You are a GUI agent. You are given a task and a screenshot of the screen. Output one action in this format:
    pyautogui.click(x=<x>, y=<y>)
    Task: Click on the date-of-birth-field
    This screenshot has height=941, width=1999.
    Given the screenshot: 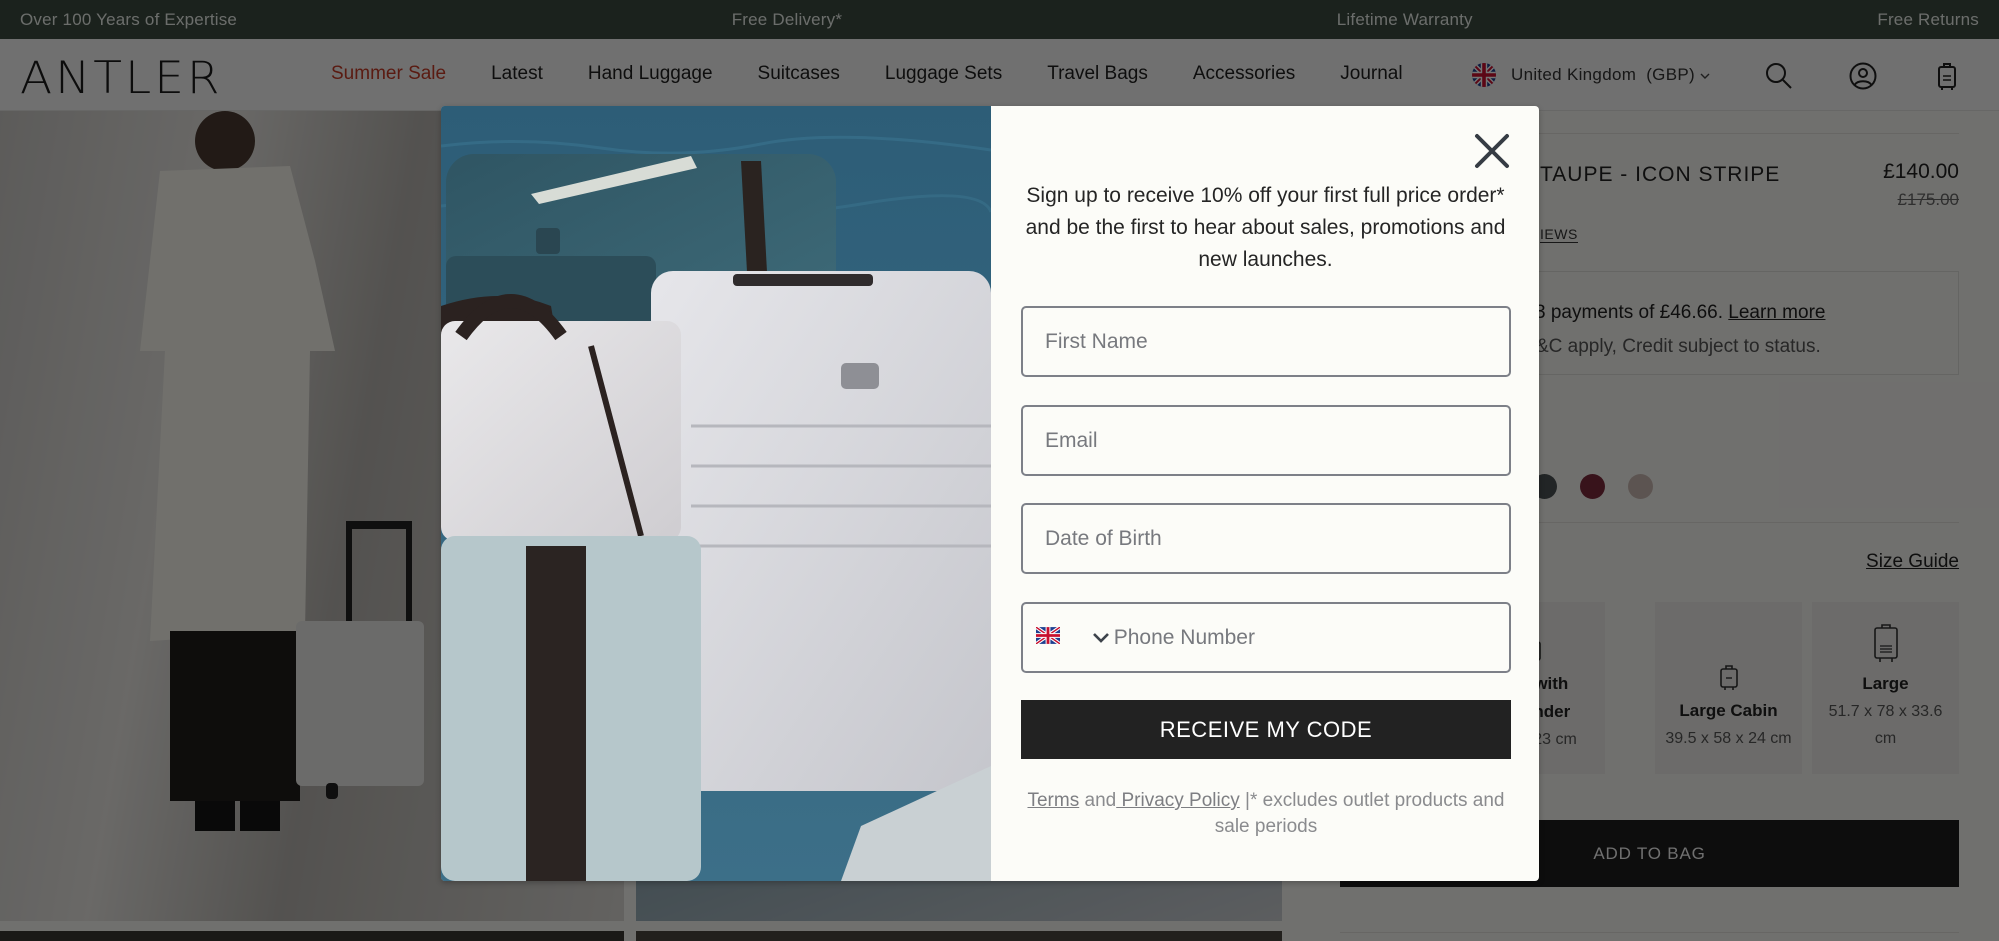 What is the action you would take?
    pyautogui.click(x=1266, y=538)
    